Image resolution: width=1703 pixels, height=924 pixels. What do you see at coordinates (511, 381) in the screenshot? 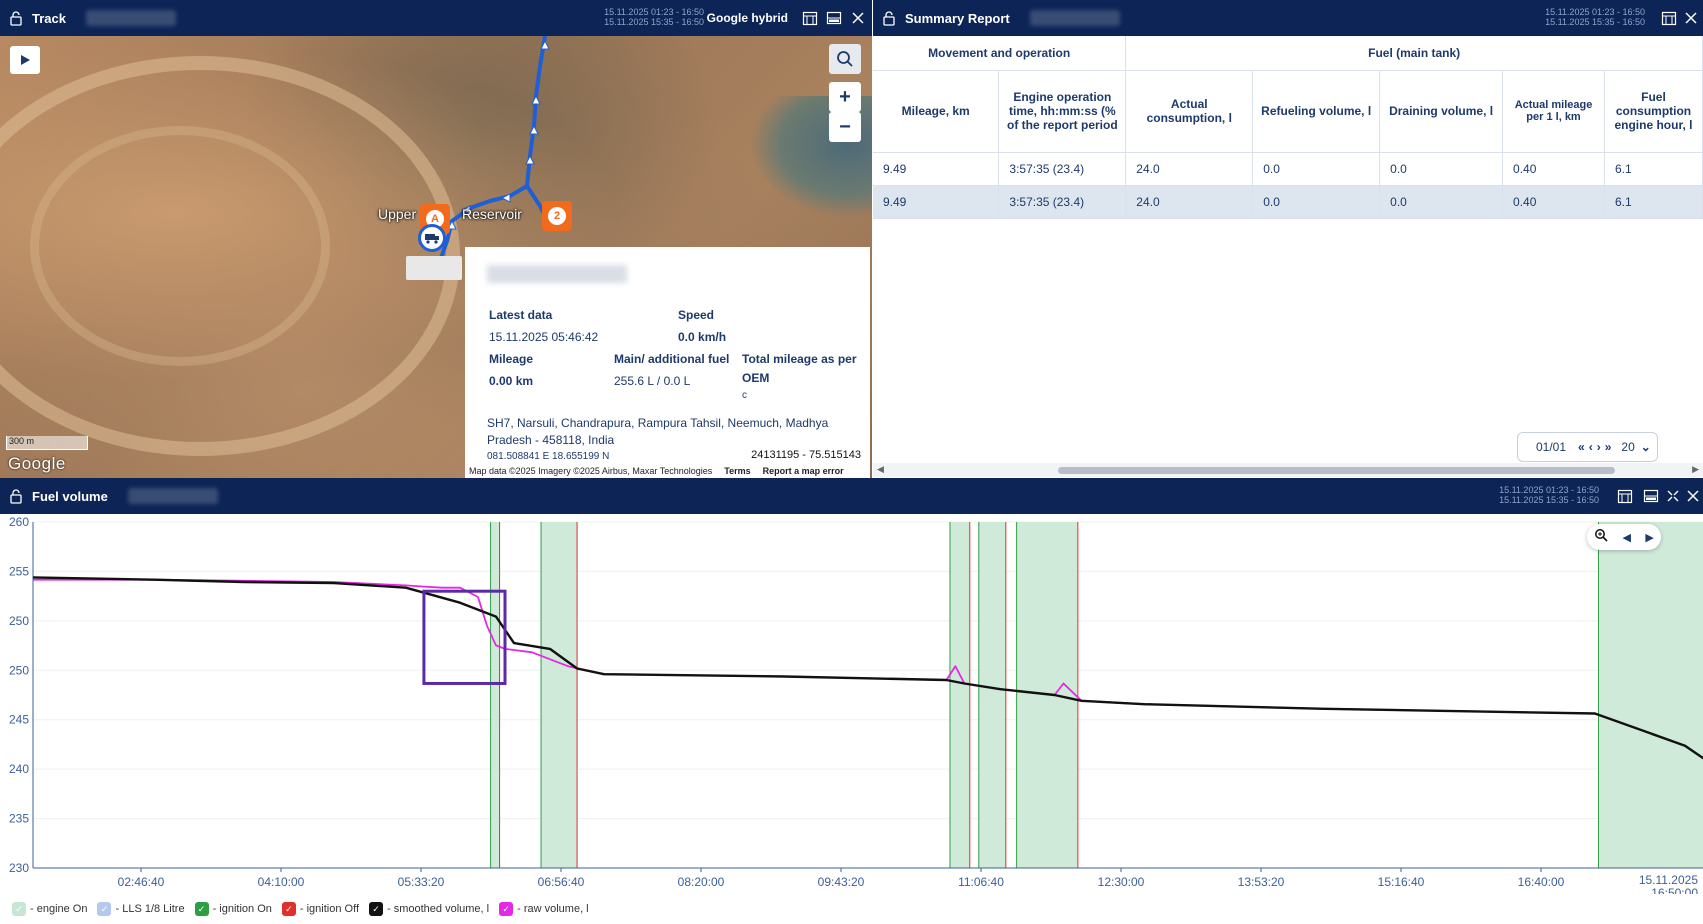
I see `mileage-value: 0.00 km` at bounding box center [511, 381].